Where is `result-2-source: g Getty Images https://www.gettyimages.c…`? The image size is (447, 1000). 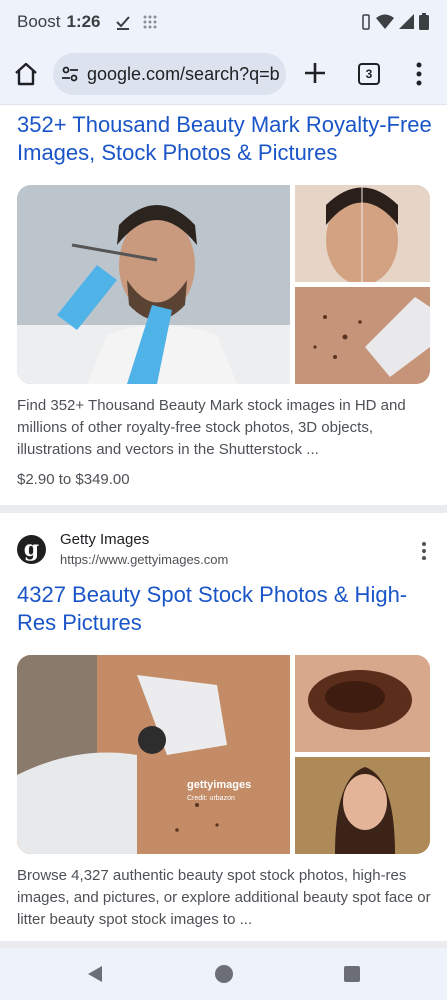
result-2-source: g Getty Images https://www.gettyimages.c… is located at coordinates (224, 550).